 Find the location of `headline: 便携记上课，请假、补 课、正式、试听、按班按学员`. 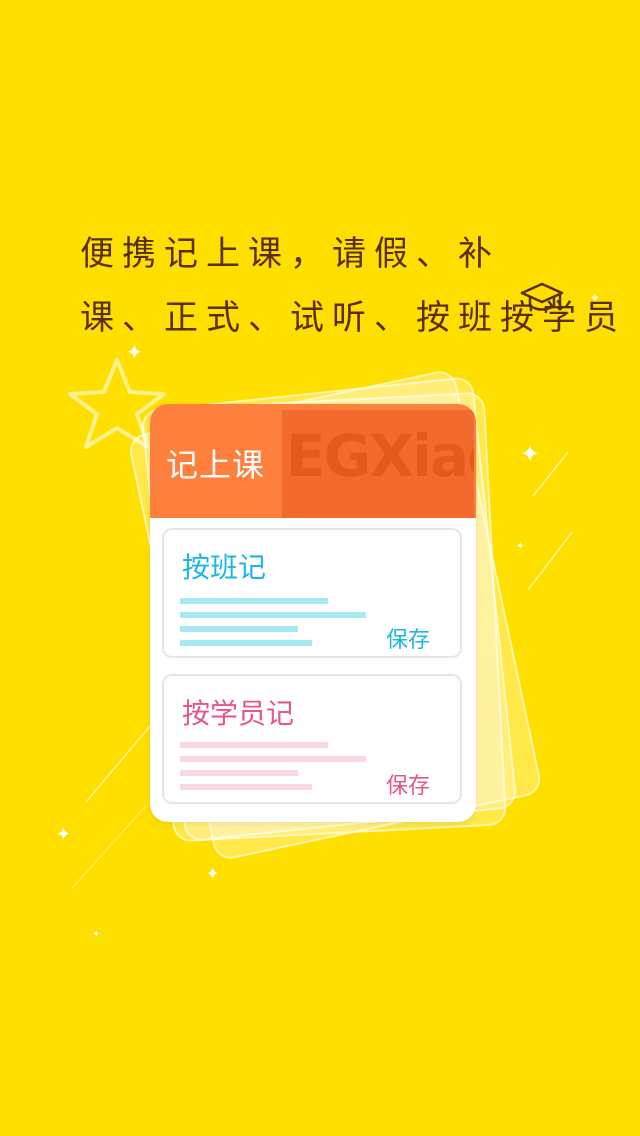

headline: 便携记上课，请假、补 课、正式、试听、按班按学员 is located at coordinates (353, 286).